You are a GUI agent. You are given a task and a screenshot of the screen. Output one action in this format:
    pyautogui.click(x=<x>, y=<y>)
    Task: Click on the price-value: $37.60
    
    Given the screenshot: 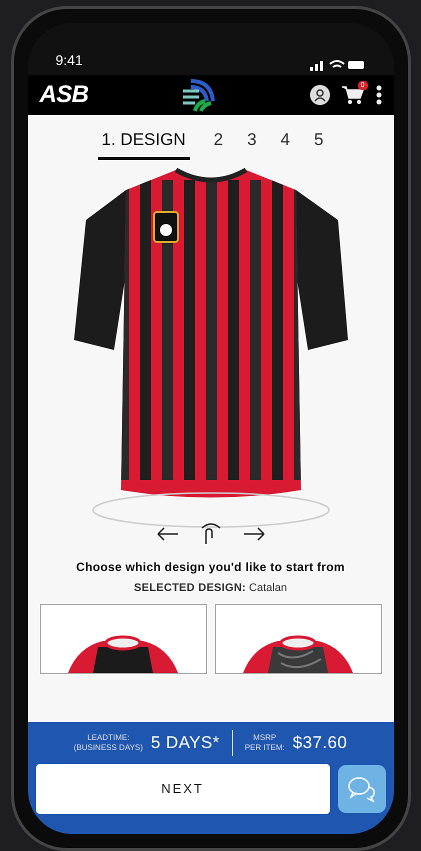 What is the action you would take?
    pyautogui.click(x=320, y=743)
    